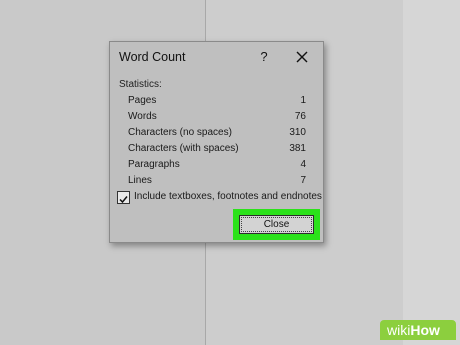  I want to click on statistics-heading: Statistics:, so click(140, 84).